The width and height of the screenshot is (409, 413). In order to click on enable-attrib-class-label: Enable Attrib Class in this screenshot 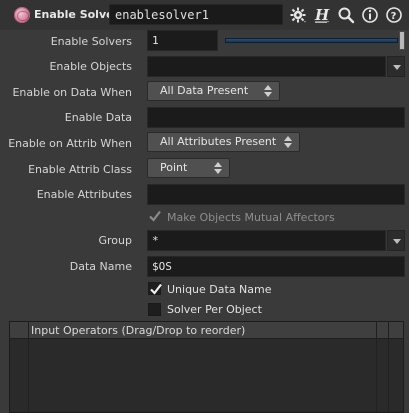, I will do `click(80, 169)`.